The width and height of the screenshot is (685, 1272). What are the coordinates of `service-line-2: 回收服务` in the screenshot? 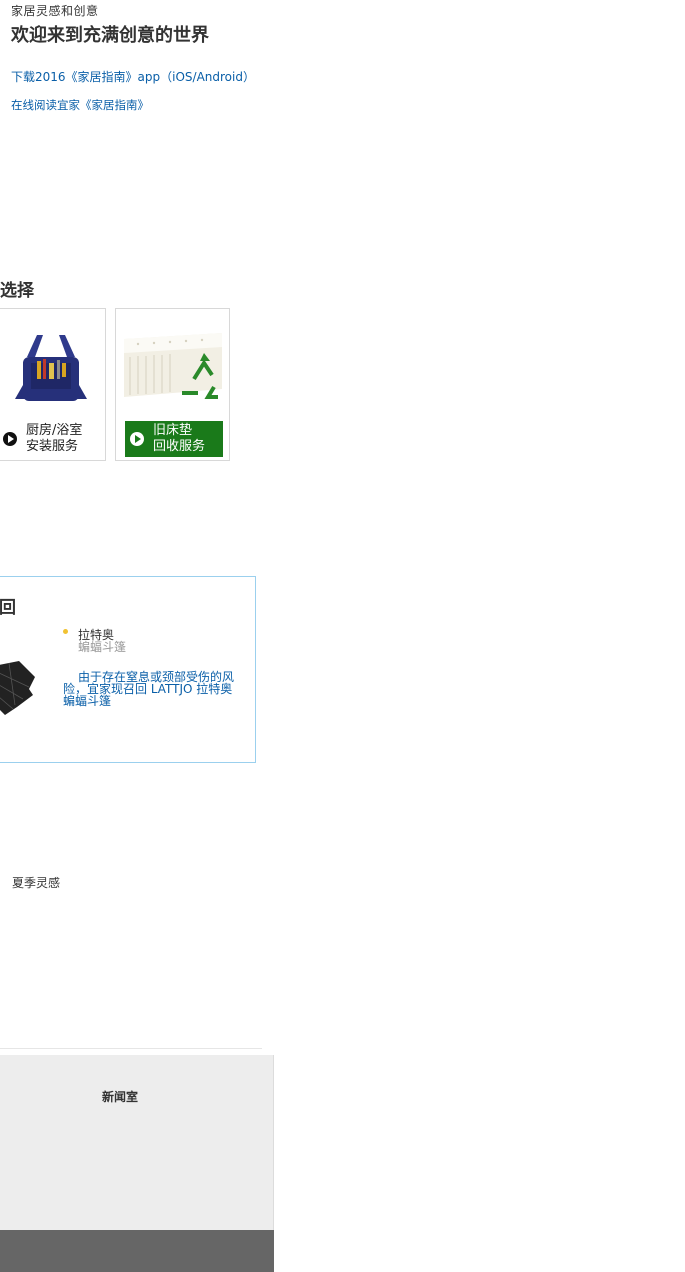 It's located at (179, 446).